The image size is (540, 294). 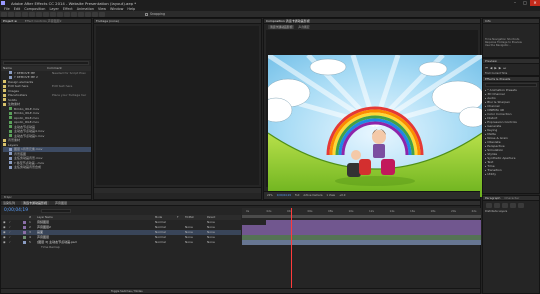 I want to click on tab-composition: Composition 清远卡通动画影视, so click(x=288, y=21).